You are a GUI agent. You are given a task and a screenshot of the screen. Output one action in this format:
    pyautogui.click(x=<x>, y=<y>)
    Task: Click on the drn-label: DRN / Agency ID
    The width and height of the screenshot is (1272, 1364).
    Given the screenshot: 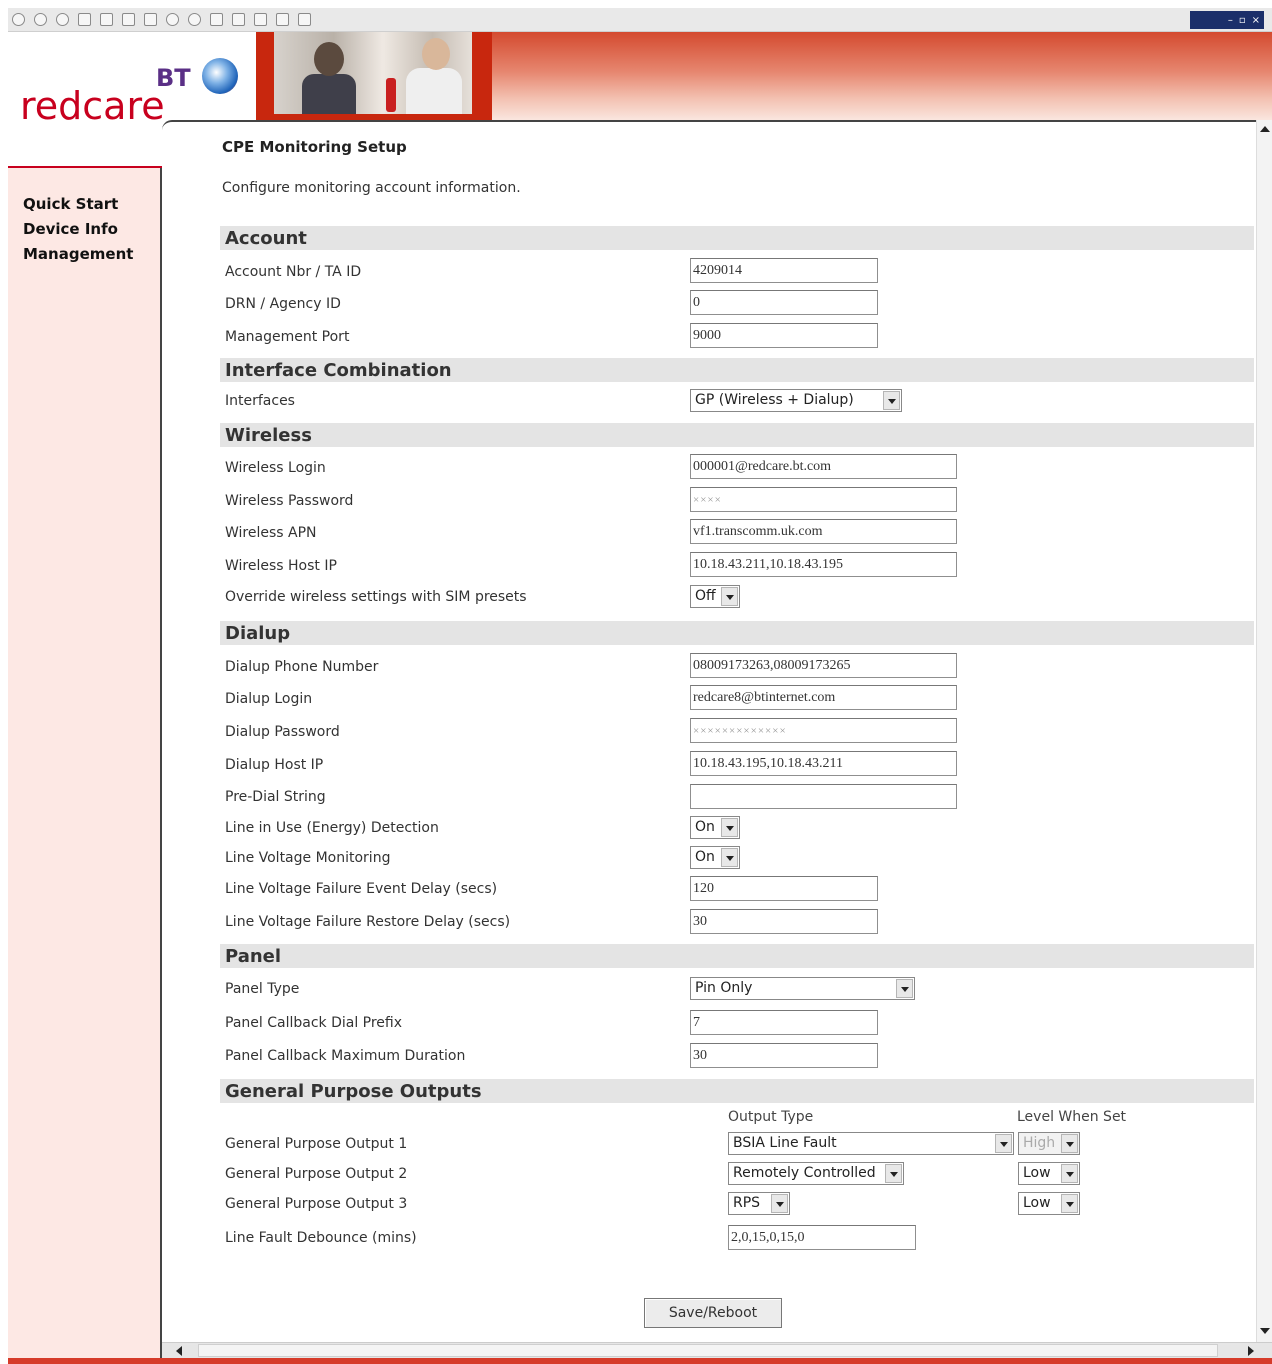 What is the action you would take?
    pyautogui.click(x=283, y=304)
    